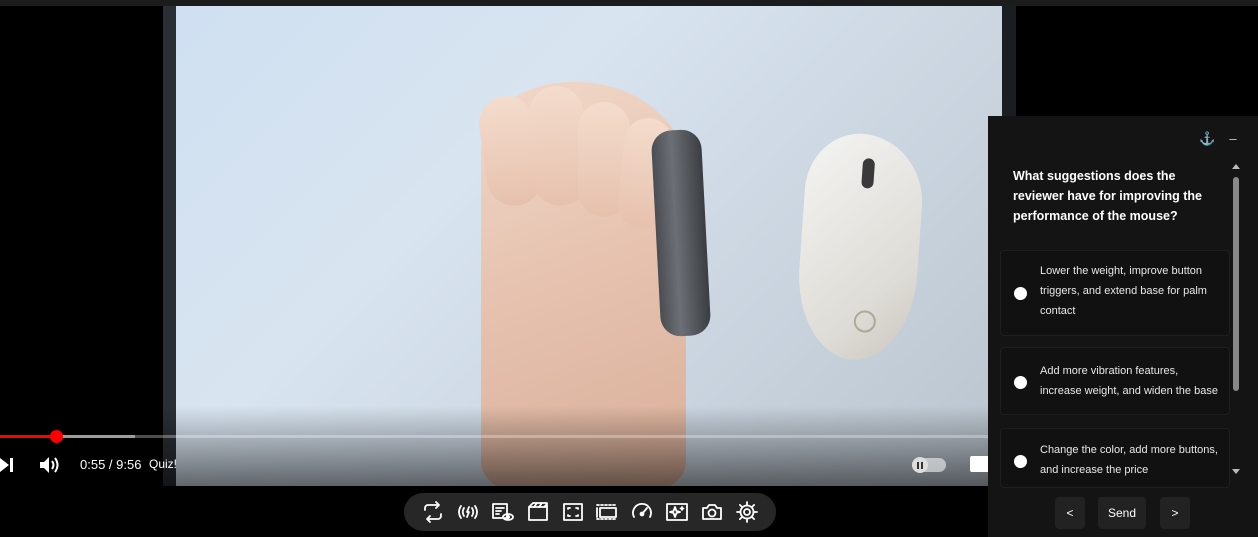 The height and width of the screenshot is (537, 1258). Describe the element at coordinates (920, 465) in the screenshot. I see `pause-icon` at that location.